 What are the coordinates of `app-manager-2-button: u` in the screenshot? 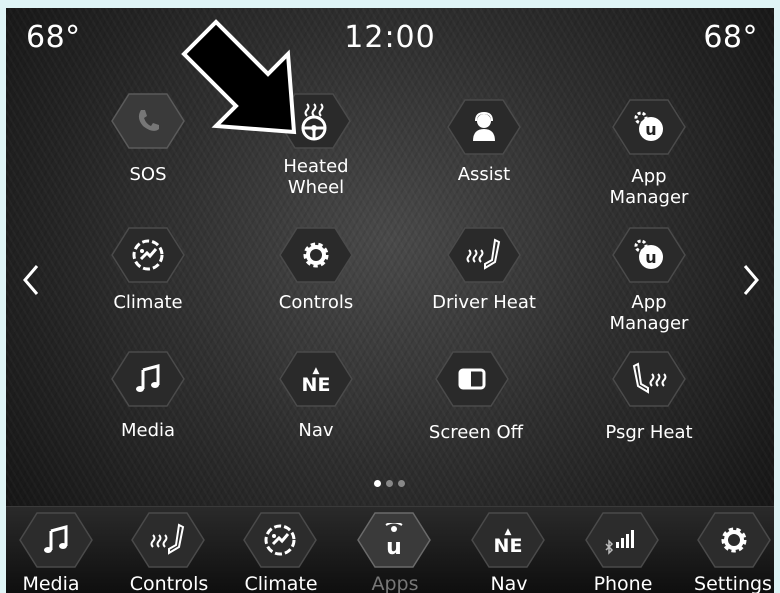 It's located at (649, 255).